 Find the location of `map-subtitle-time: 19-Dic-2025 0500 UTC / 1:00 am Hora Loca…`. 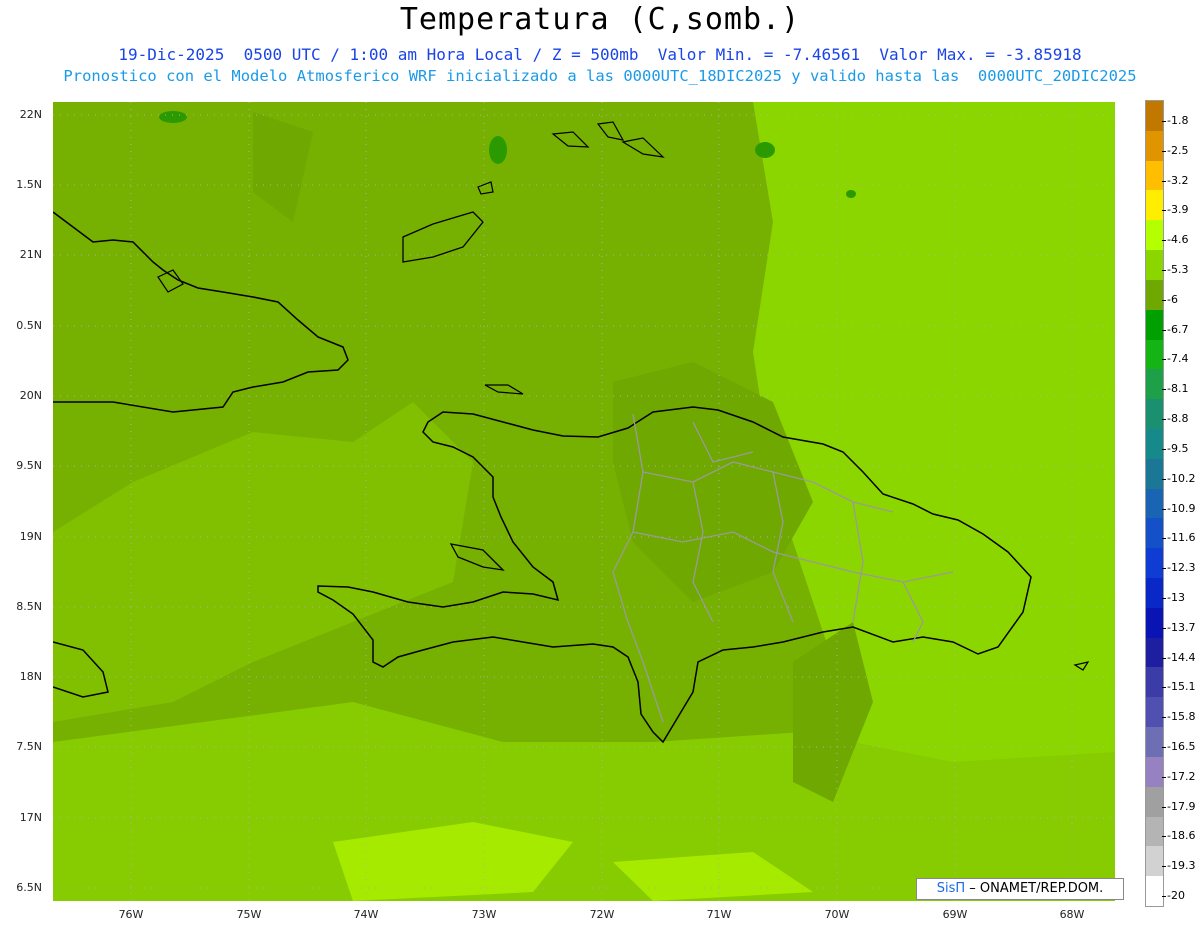

map-subtitle-time: 19-Dic-2025 0500 UTC / 1:00 am Hora Loca… is located at coordinates (600, 54).